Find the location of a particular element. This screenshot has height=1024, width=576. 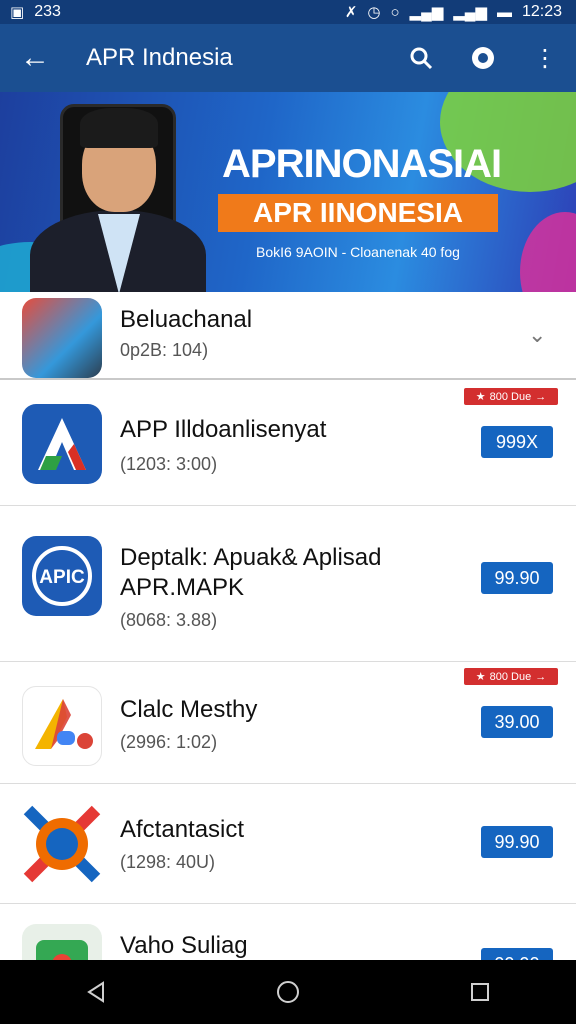

battery-icon: ▬ is located at coordinates (504, 12).